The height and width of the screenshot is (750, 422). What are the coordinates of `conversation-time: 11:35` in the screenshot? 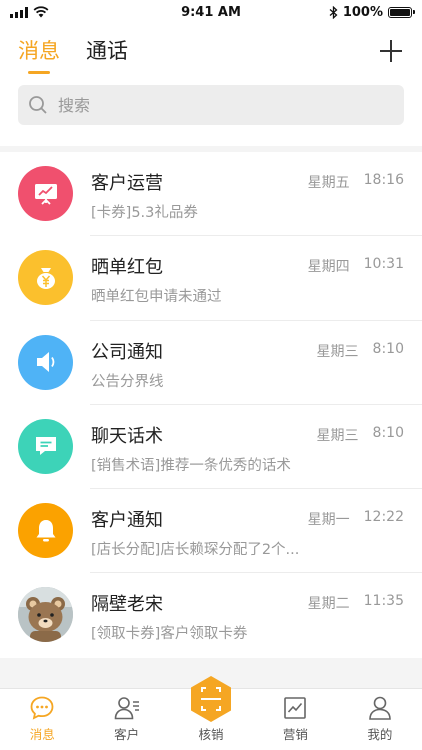 It's located at (383, 601).